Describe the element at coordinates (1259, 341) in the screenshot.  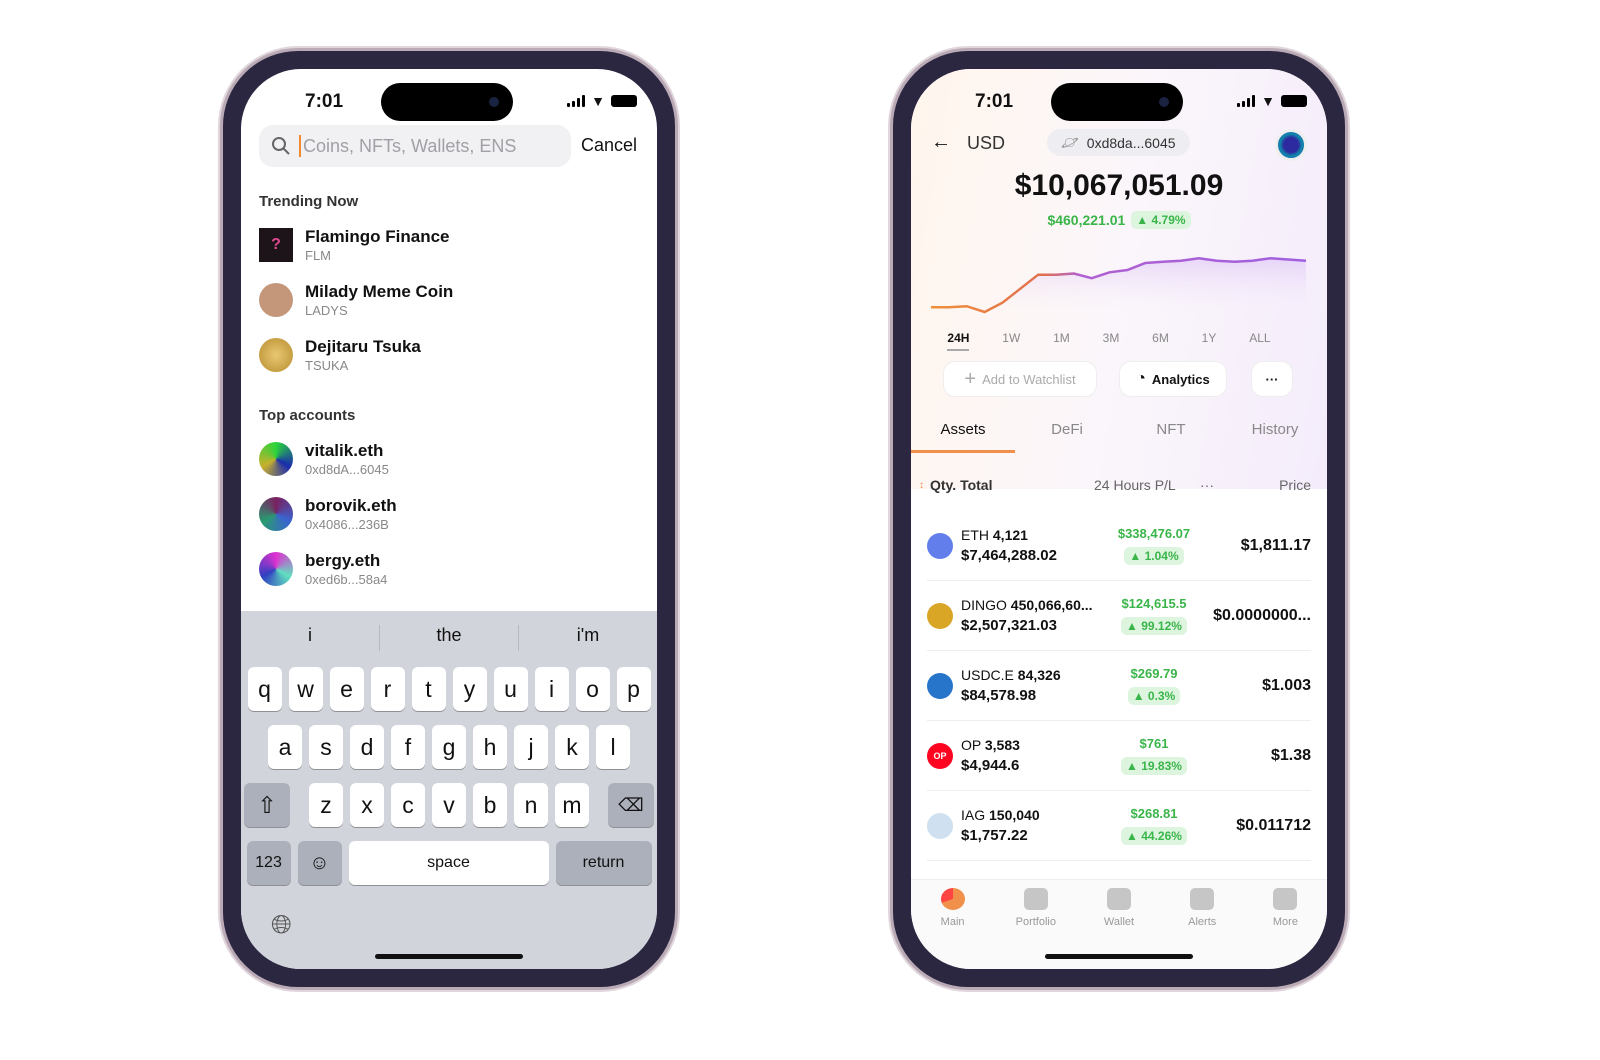
I see `range-option: ALL` at that location.